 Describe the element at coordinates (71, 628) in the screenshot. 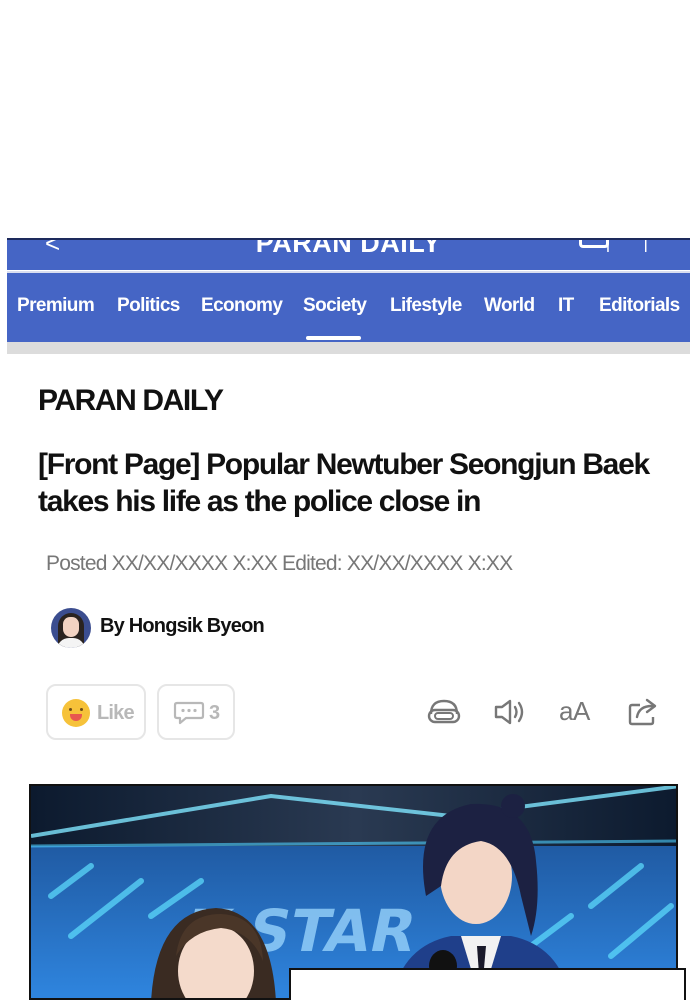

I see `author-avatar` at that location.